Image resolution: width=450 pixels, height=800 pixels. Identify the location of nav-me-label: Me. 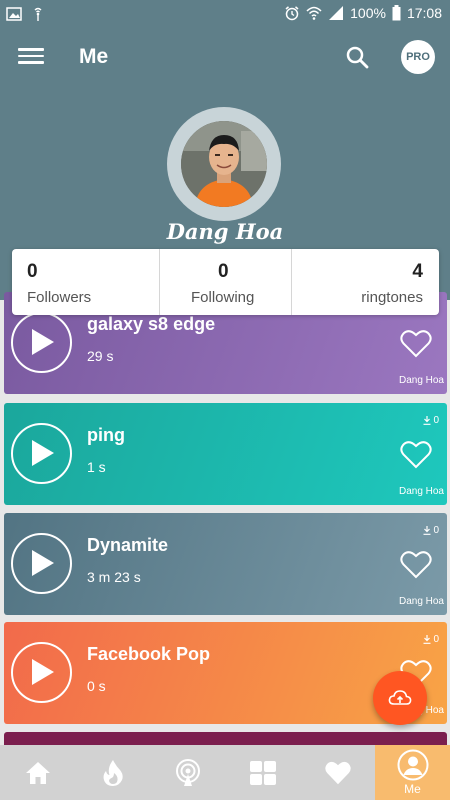
(412, 789).